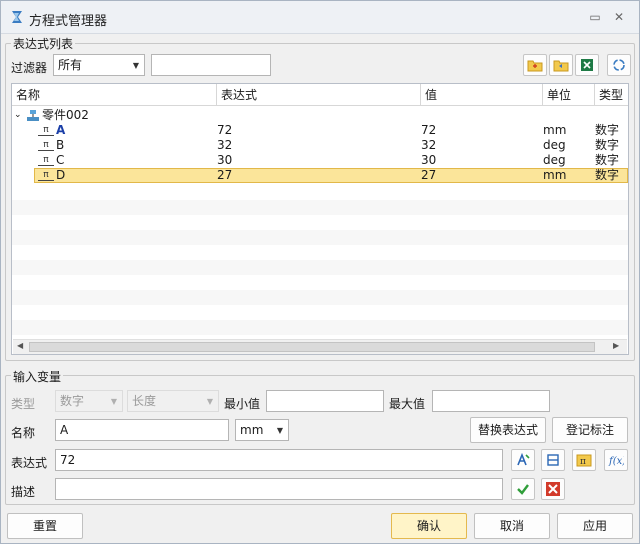 The height and width of the screenshot is (544, 640). I want to click on function-icon: f(x), so click(616, 461).